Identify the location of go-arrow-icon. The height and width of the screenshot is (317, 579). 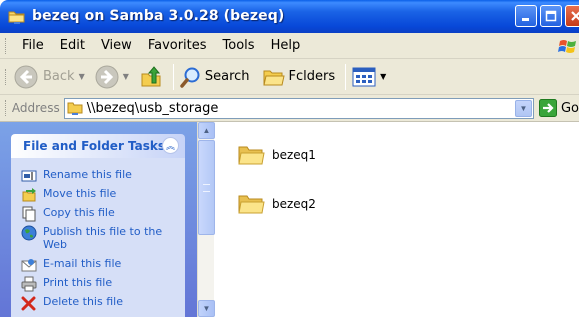
(547, 108).